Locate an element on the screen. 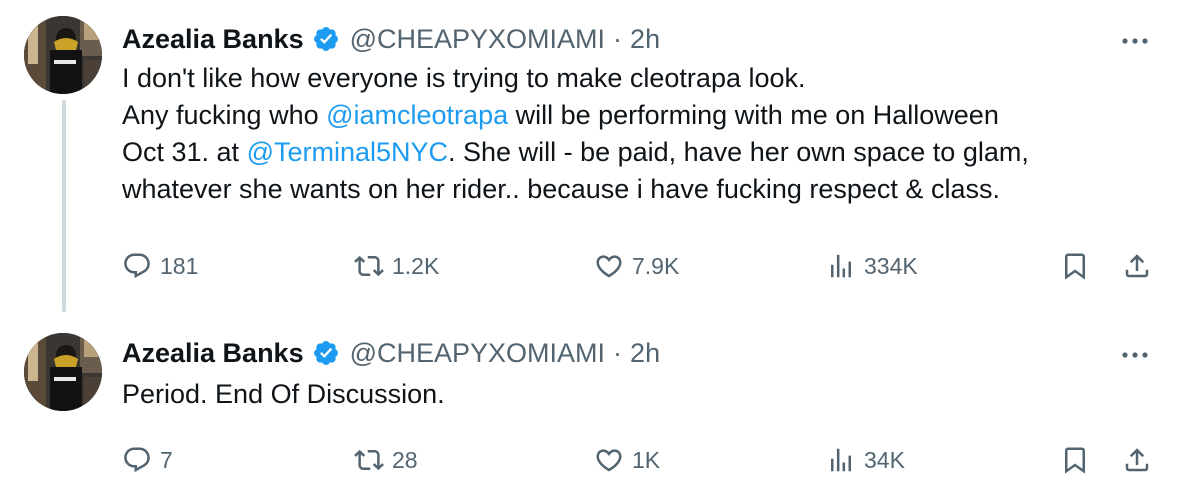 The image size is (1182, 502). repost-button: 1.2K is located at coordinates (396, 266).